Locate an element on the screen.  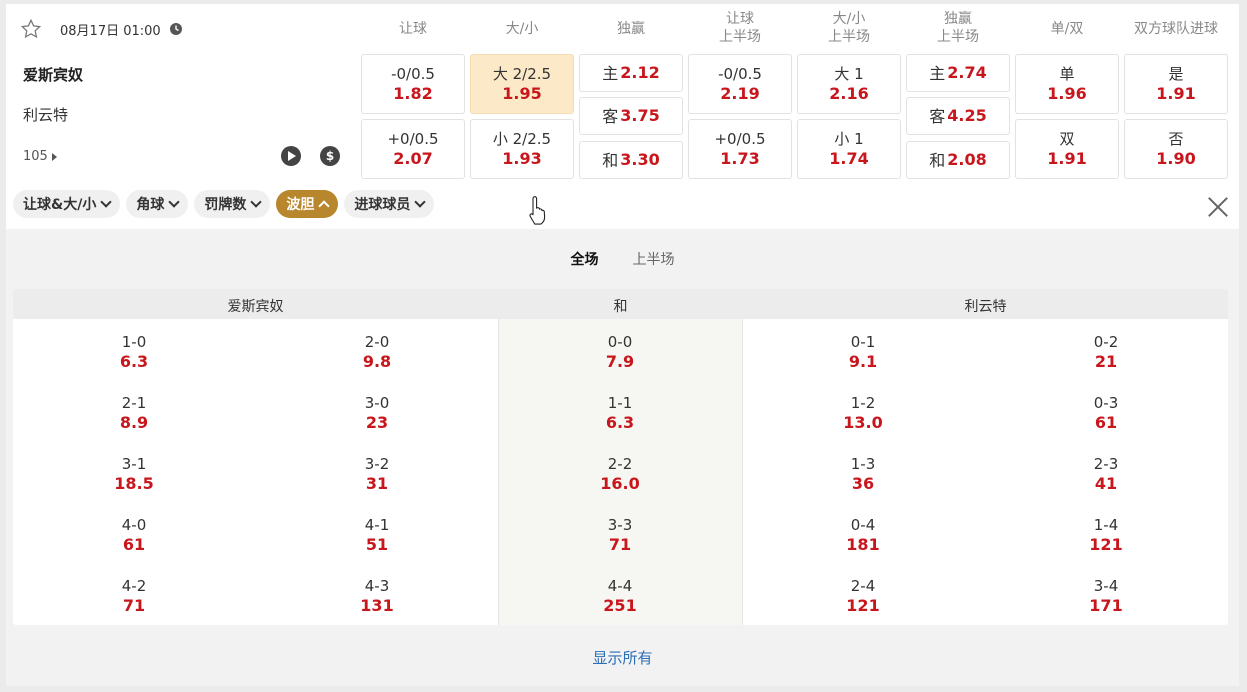
score-odds: 131 is located at coordinates (377, 605).